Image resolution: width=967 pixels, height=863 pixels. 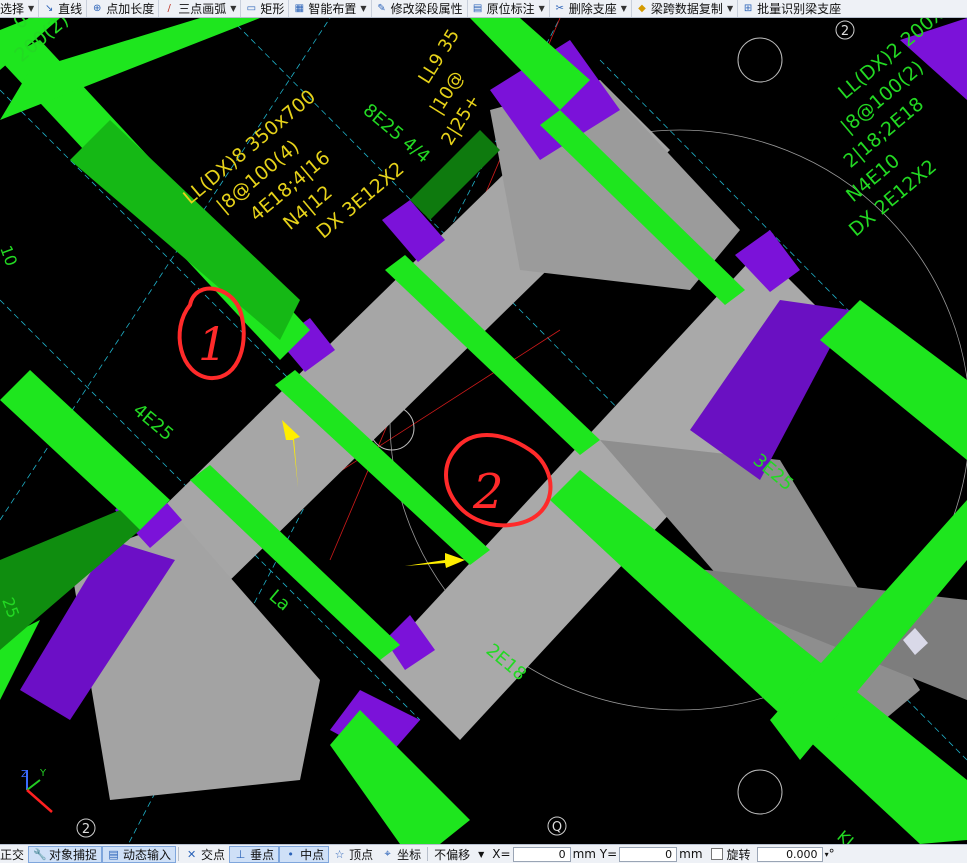 I want to click on copy-span-tool: ◆ 梁跨数据复制 ▼, so click(x=685, y=8).